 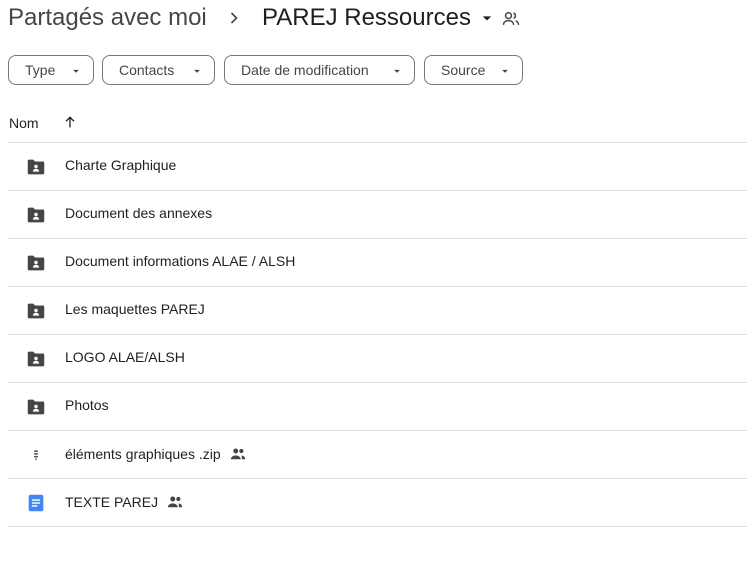 What do you see at coordinates (143, 454) in the screenshot?
I see `file-name: éléments graphiques .zip` at bounding box center [143, 454].